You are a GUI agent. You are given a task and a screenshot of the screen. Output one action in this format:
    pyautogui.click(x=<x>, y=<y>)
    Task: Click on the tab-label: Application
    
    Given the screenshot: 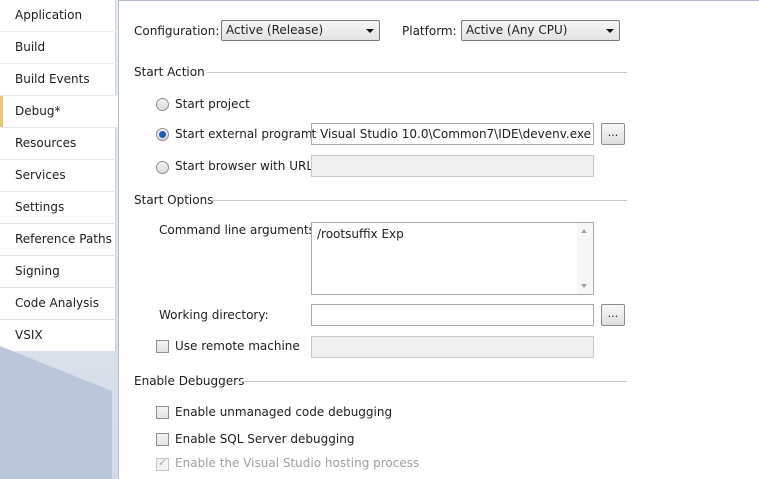 What is the action you would take?
    pyautogui.click(x=49, y=15)
    